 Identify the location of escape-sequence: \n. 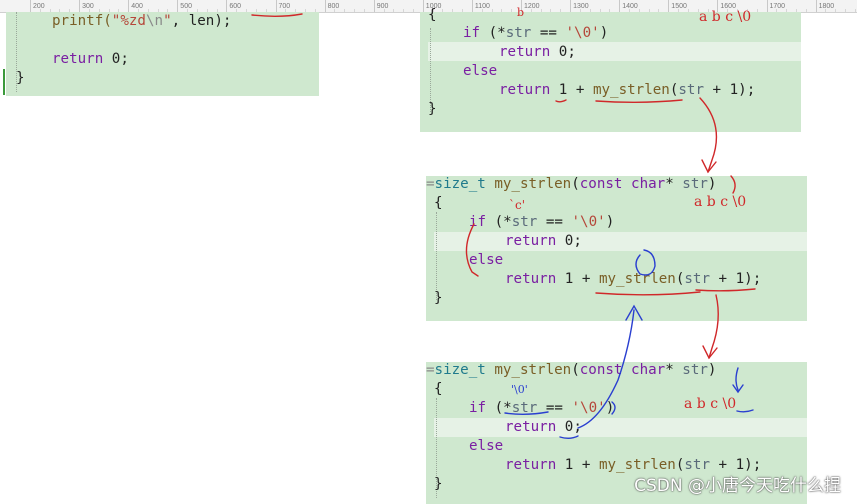
(154, 21).